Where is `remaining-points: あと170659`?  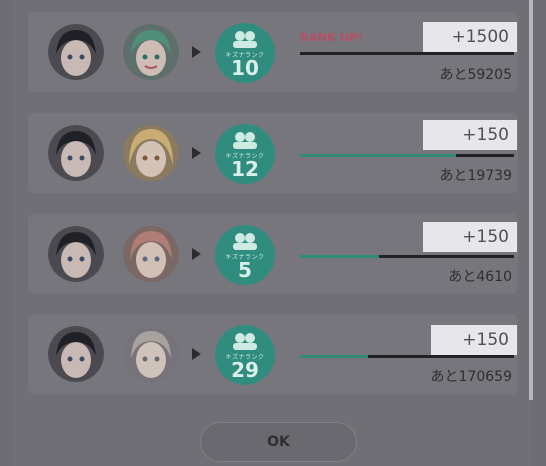
remaining-points: あと170659 is located at coordinates (471, 377).